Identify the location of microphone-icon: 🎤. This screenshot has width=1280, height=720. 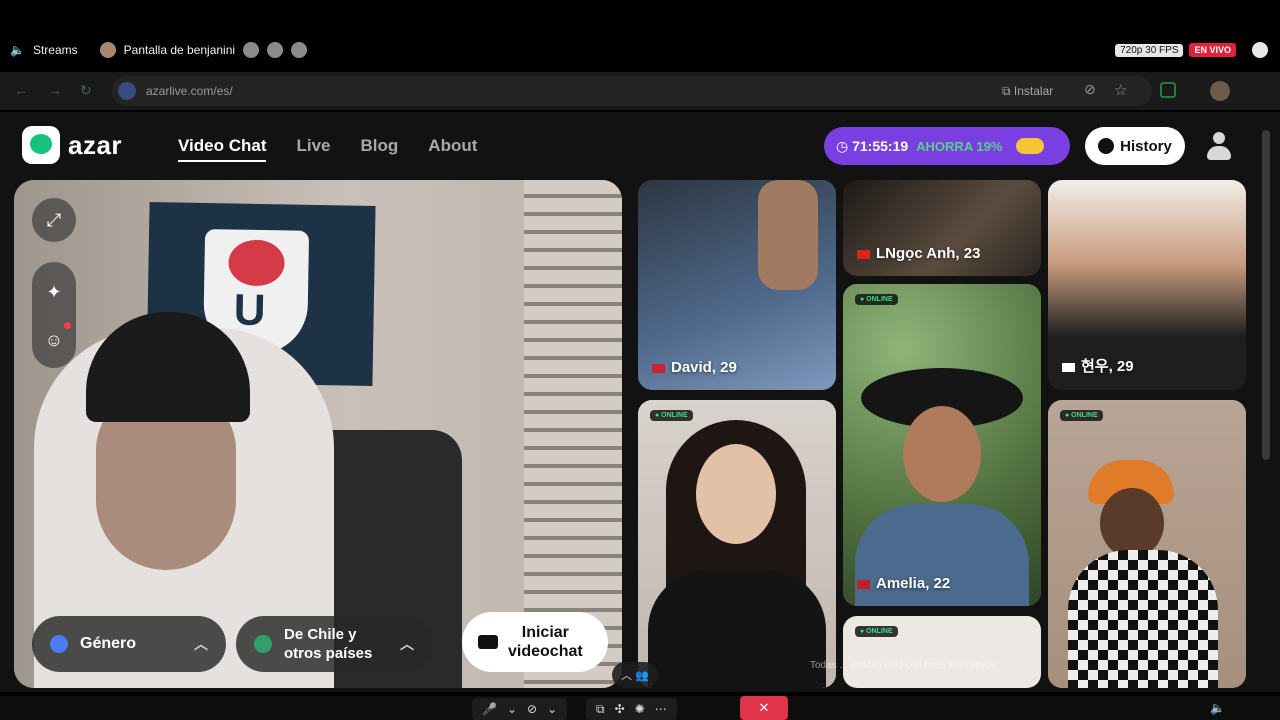
(489, 709).